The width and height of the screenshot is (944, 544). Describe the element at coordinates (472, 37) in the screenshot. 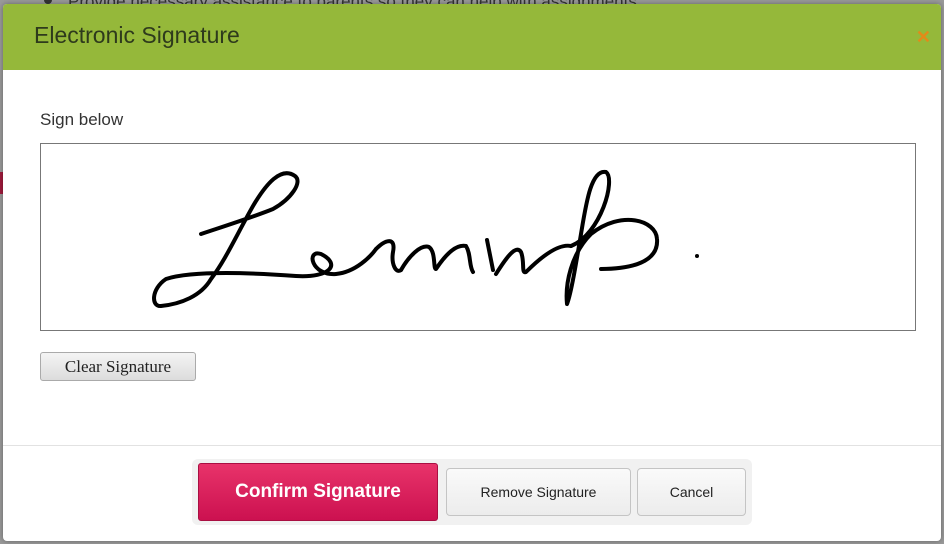

I see `dialog-header: Electronic Signature ✕` at that location.